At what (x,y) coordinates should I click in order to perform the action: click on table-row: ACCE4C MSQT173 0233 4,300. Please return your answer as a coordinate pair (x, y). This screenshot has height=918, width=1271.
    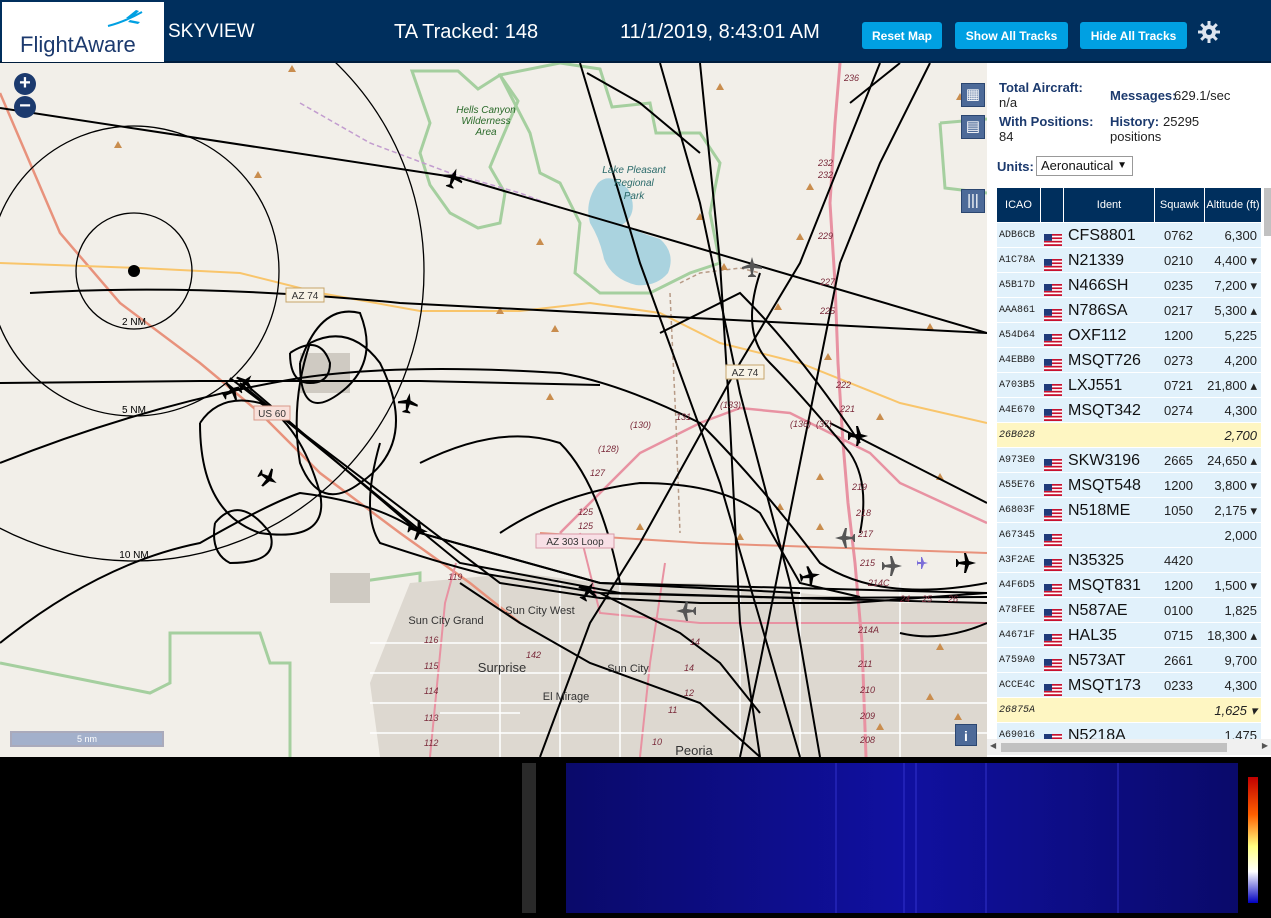
    Looking at the image, I should click on (1129, 685).